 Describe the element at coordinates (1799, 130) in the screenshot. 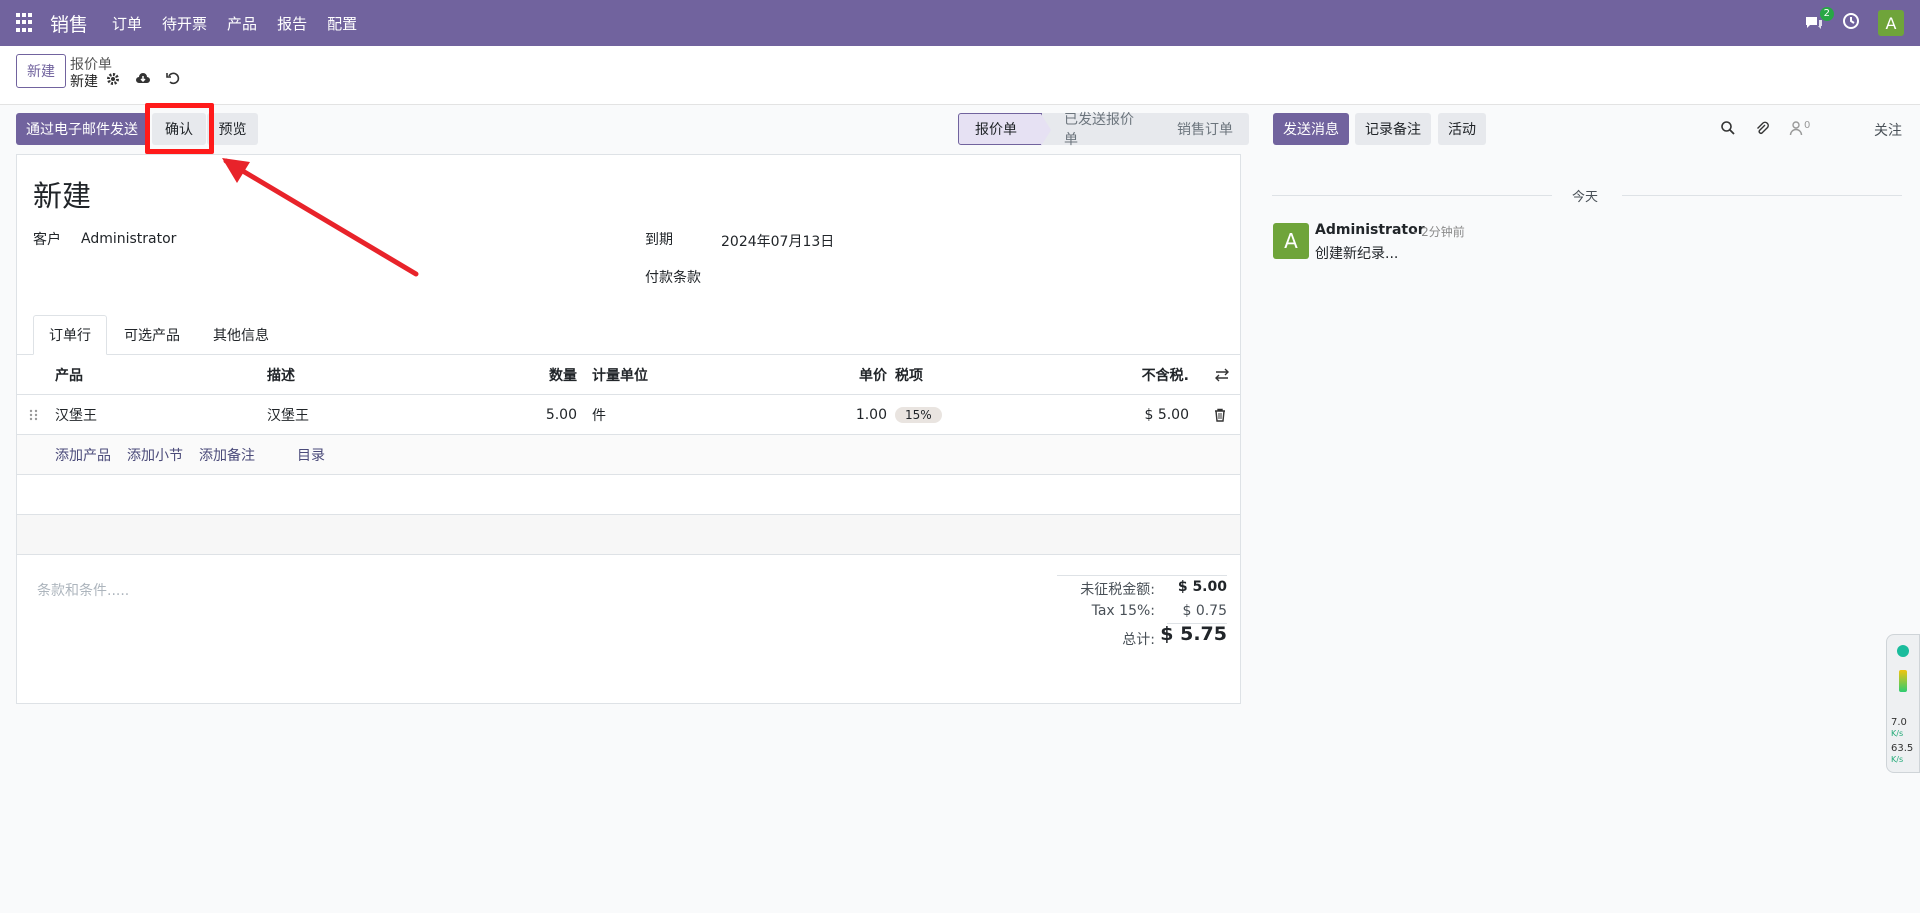

I see `followers-icon: 0` at that location.